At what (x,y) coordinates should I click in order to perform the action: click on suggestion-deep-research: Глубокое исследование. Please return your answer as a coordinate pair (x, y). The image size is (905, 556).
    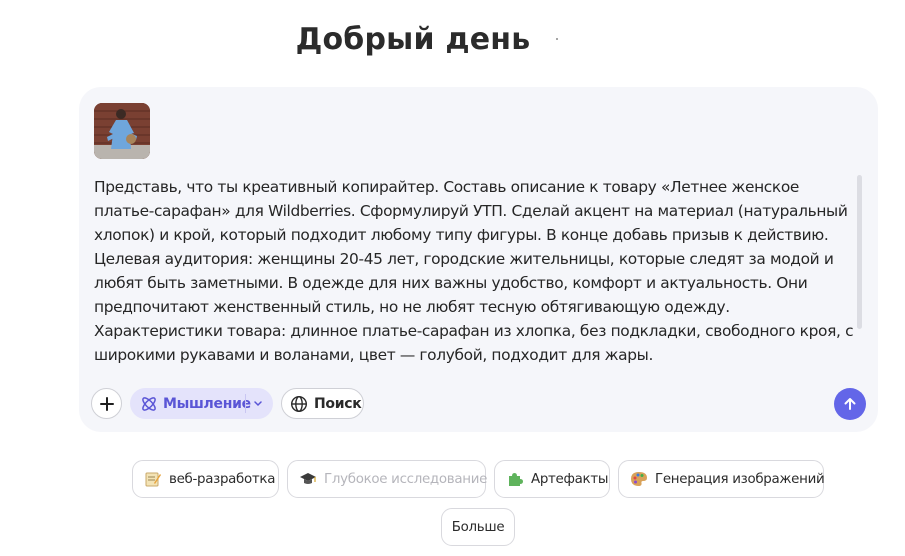
    Looking at the image, I should click on (387, 479).